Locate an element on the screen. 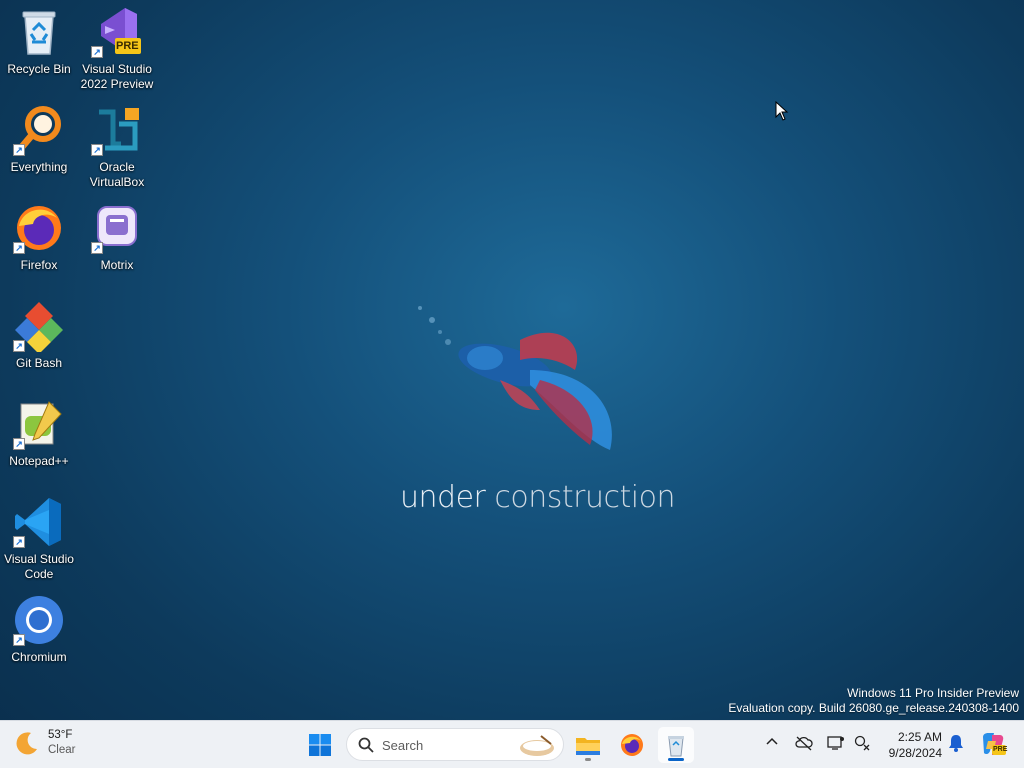 The height and width of the screenshot is (768, 1024). icon-label: Recycle Bin is located at coordinates (39, 69).